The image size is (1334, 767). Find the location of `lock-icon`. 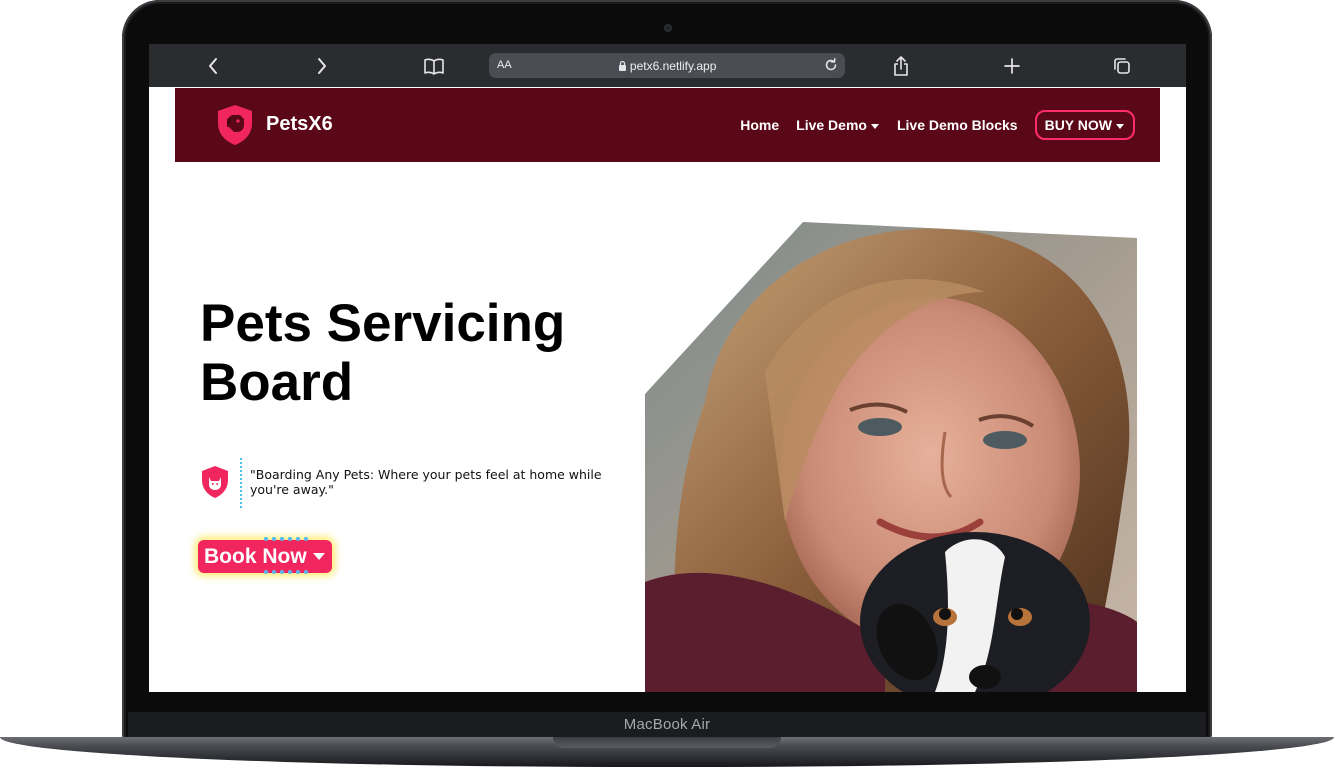

lock-icon is located at coordinates (624, 66).